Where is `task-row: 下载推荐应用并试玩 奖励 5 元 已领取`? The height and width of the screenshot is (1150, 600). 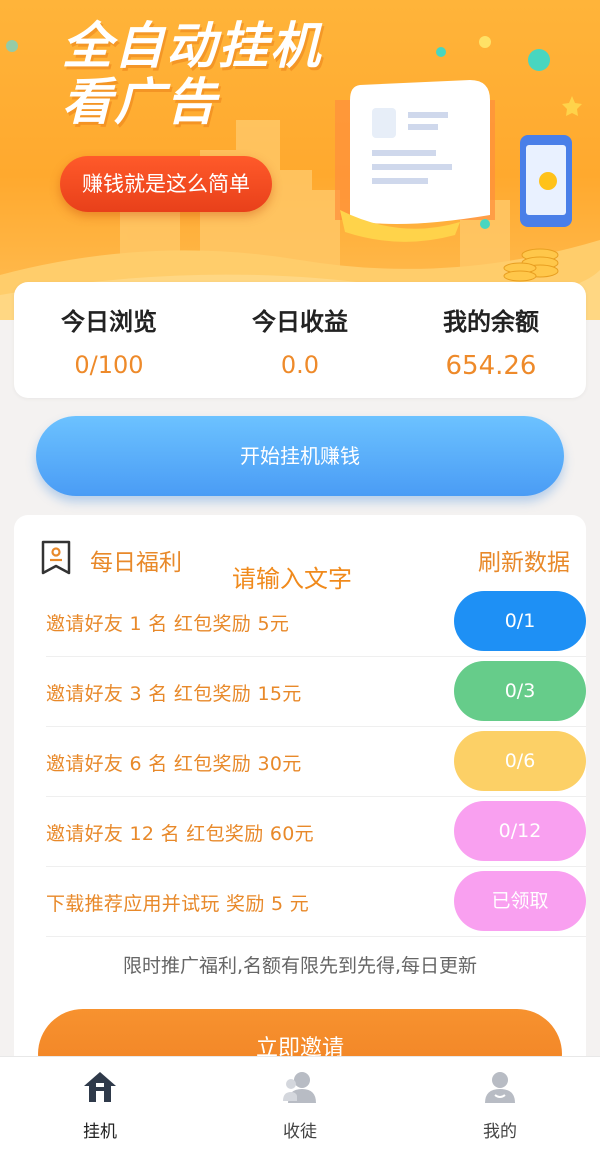
task-row: 下载推荐应用并试玩 奖励 5 元 已领取 is located at coordinates (316, 902).